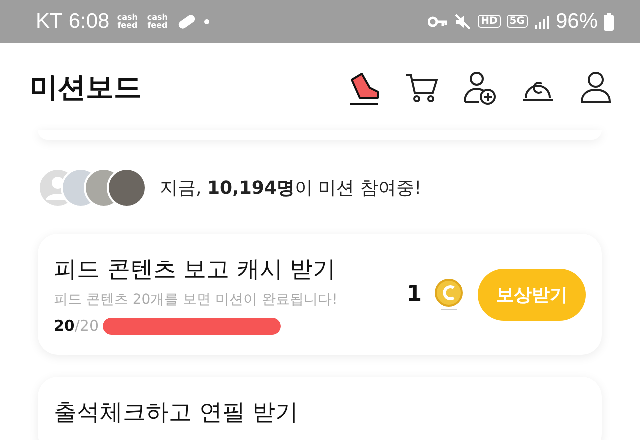 Image resolution: width=640 pixels, height=440 pixels. Describe the element at coordinates (196, 300) in the screenshot. I see `mission-description: 피드 콘텐츠 20개를 보면 미션이 완료됩니다!` at that location.